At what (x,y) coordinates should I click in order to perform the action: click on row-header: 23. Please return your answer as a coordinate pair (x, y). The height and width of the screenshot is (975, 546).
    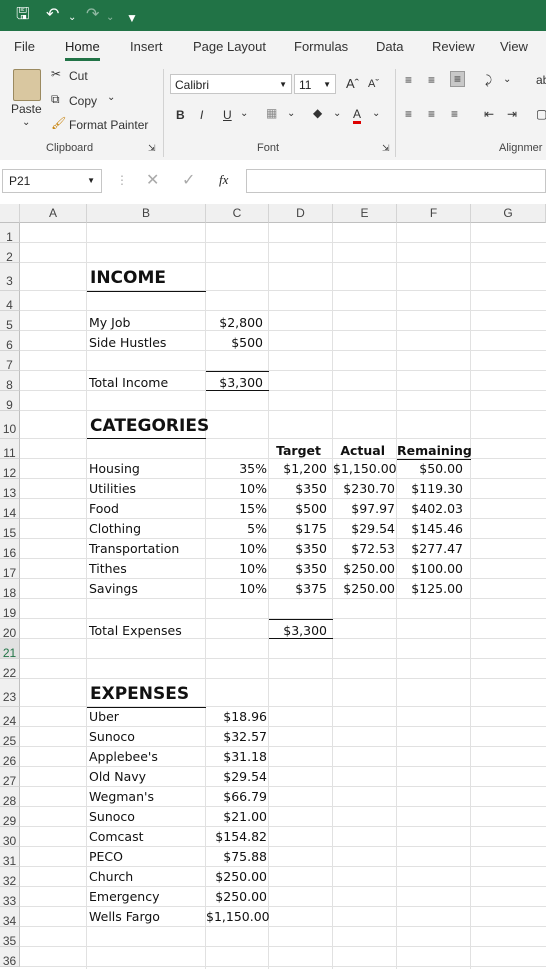
    Looking at the image, I should click on (10, 693).